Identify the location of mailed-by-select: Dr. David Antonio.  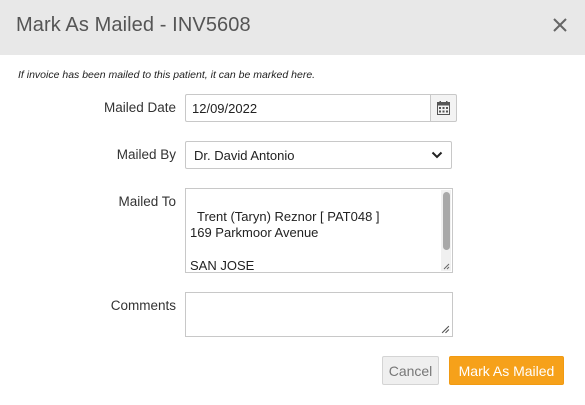
(318, 155).